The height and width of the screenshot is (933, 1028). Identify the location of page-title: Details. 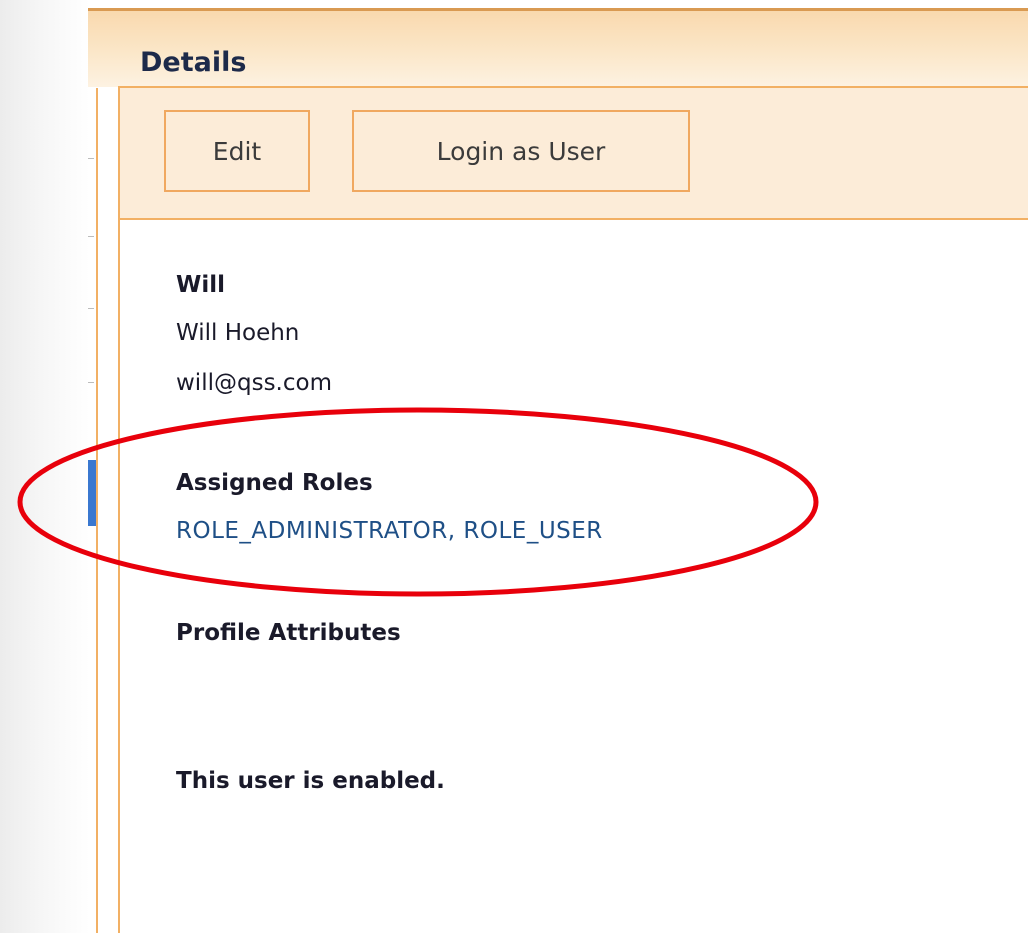
(193, 62).